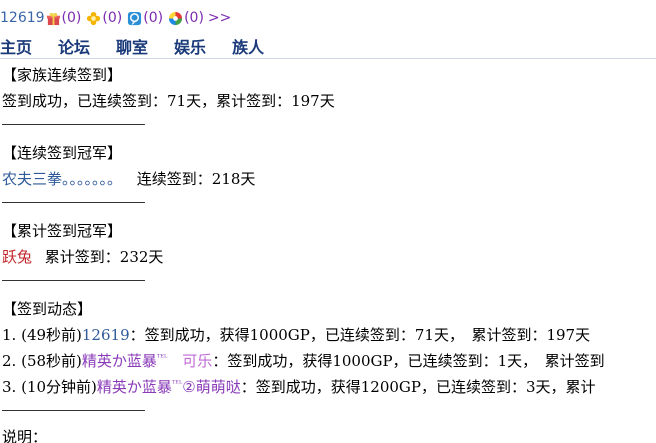  I want to click on flower-icon, so click(93, 18).